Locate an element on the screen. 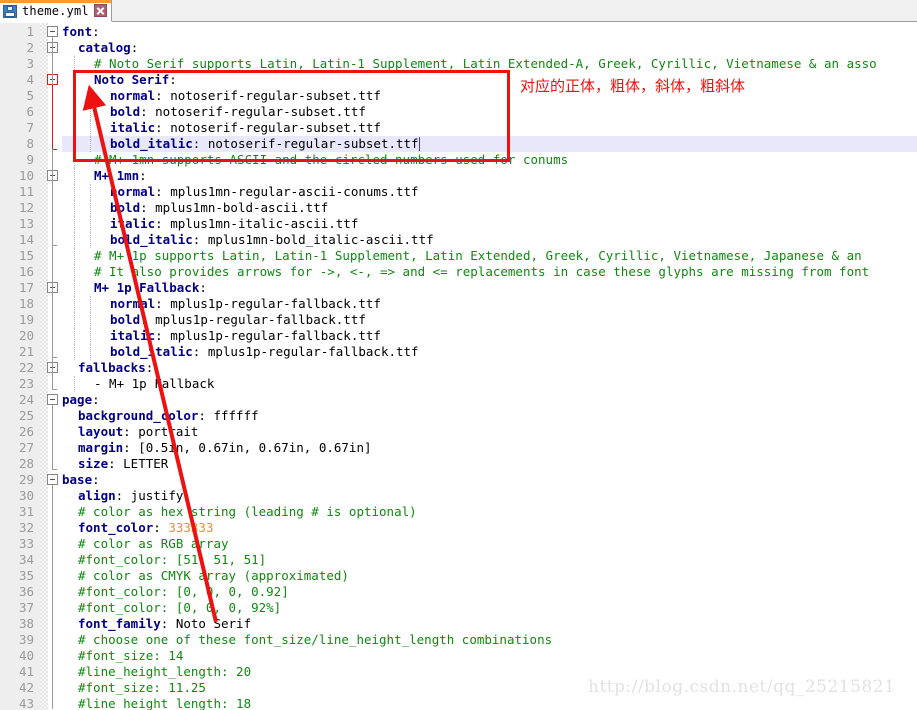  line-number: 13 is located at coordinates (26, 223).